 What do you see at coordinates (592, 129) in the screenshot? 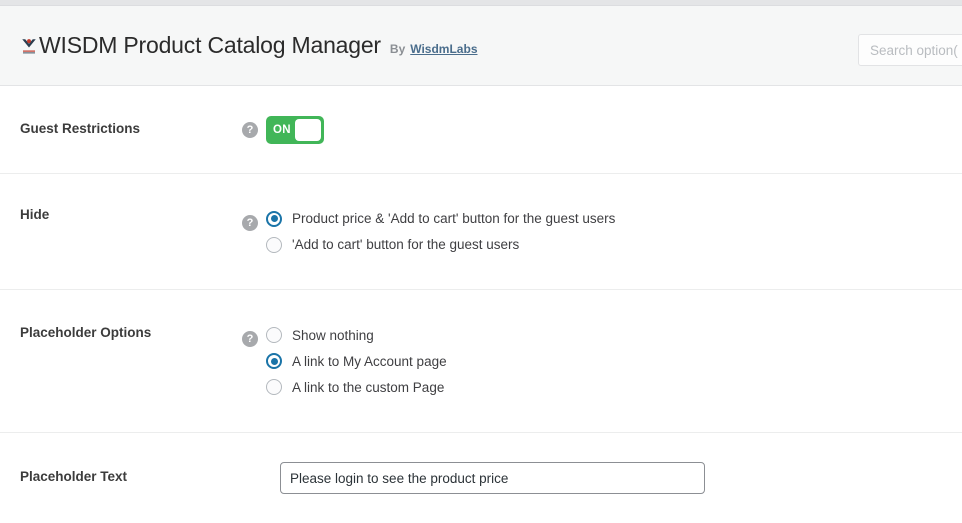
I see `setting-control-guest-restrictions: ? ON` at bounding box center [592, 129].